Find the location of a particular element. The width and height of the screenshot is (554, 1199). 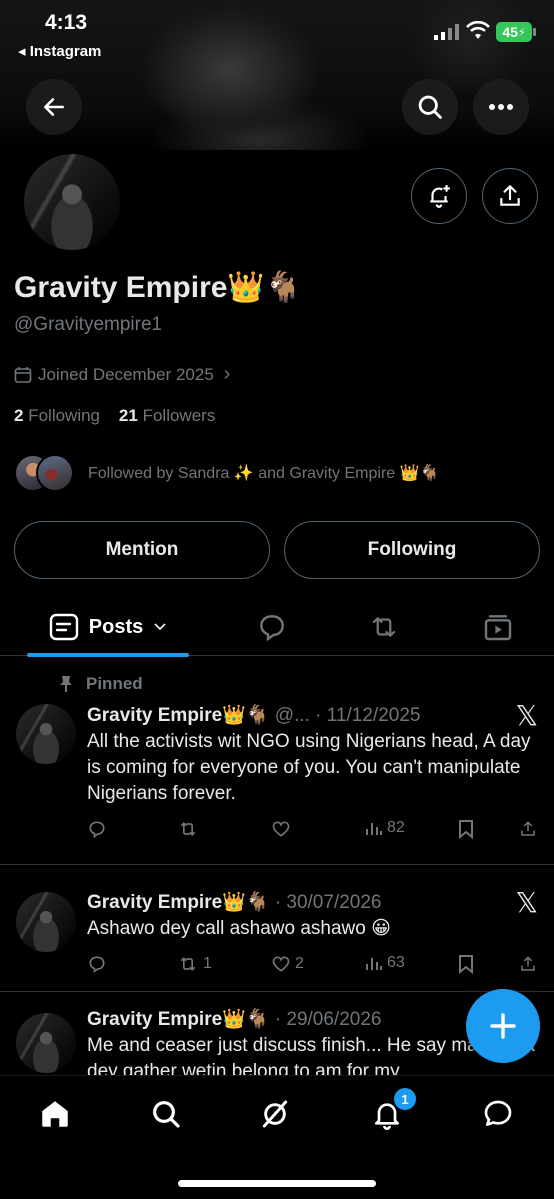

reply-icon is located at coordinates (97, 830).